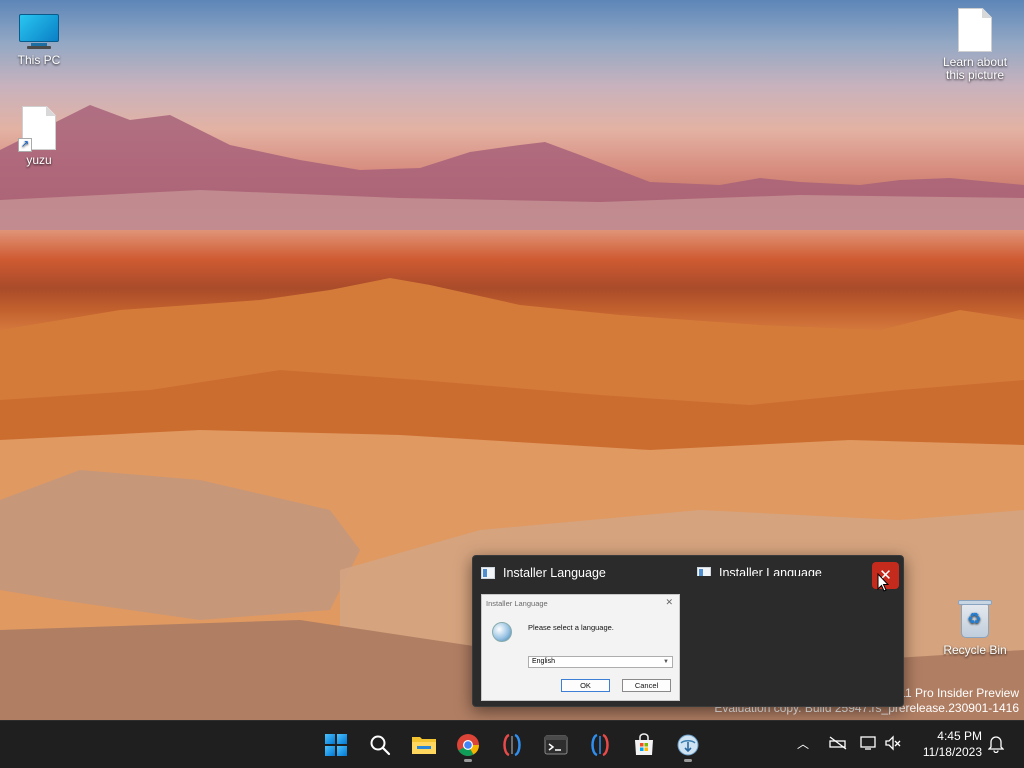 Image resolution: width=1024 pixels, height=768 pixels. I want to click on file-icon, so click(975, 30).